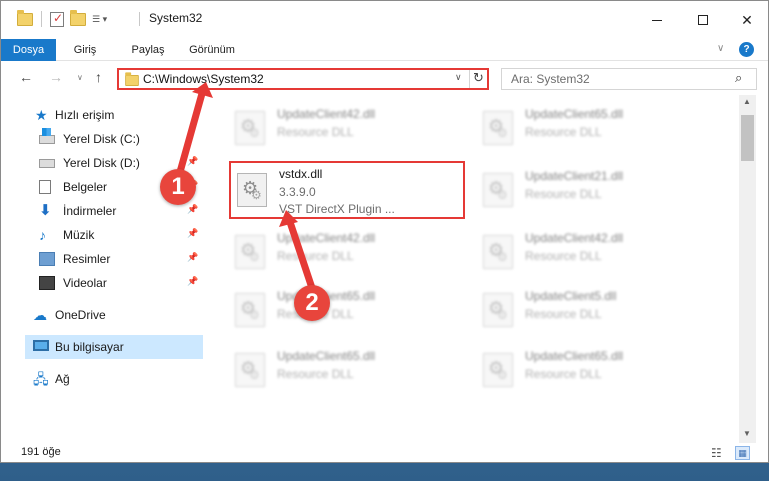 This screenshot has height=481, width=769. I want to click on folder-icon, so click(25, 17).